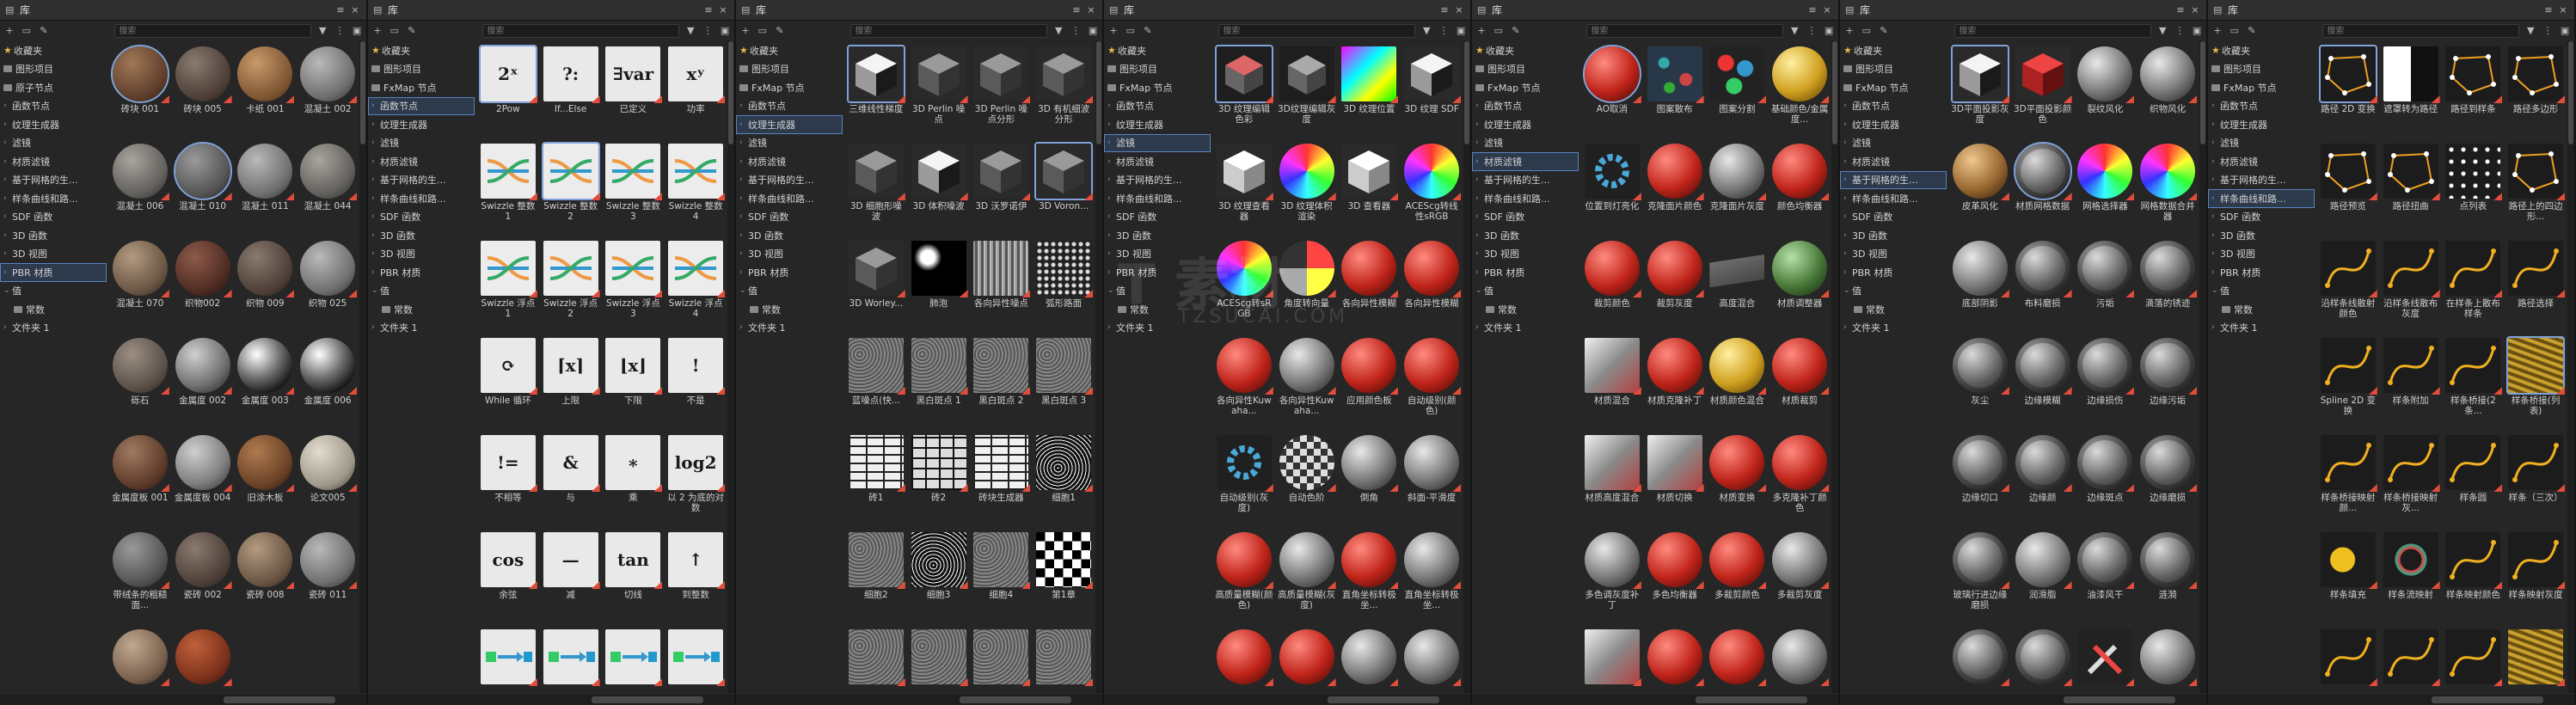 This screenshot has width=2576, height=705. I want to click on library-item: 位置到灯亮化, so click(1612, 187).